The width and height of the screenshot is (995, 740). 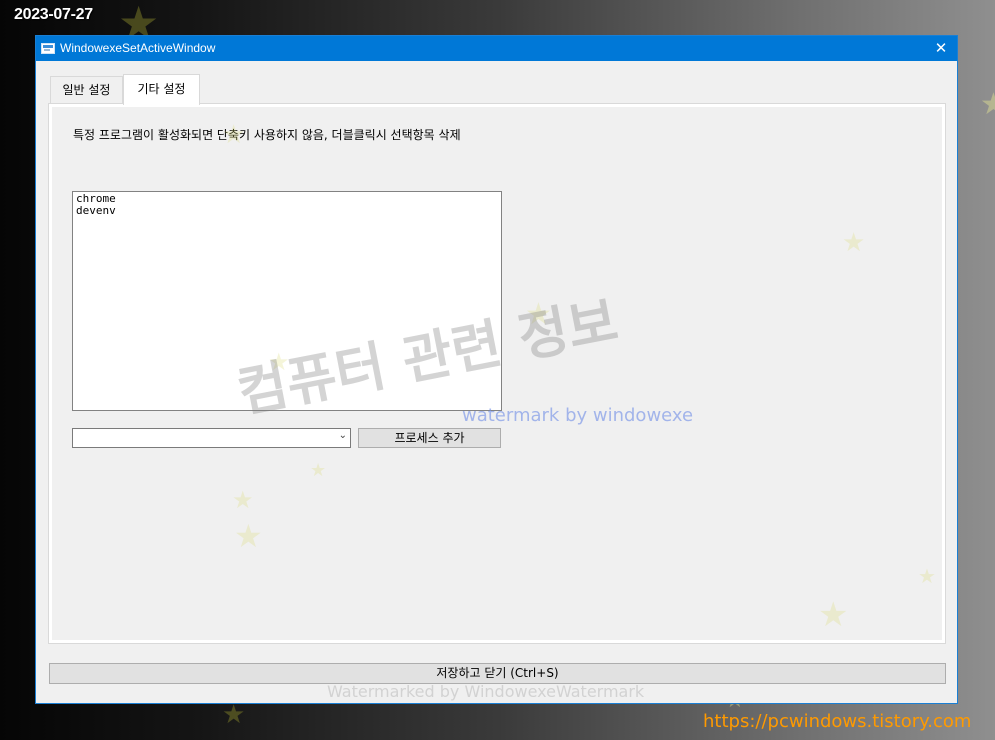 What do you see at coordinates (287, 211) in the screenshot?
I see `list-item: devenv` at bounding box center [287, 211].